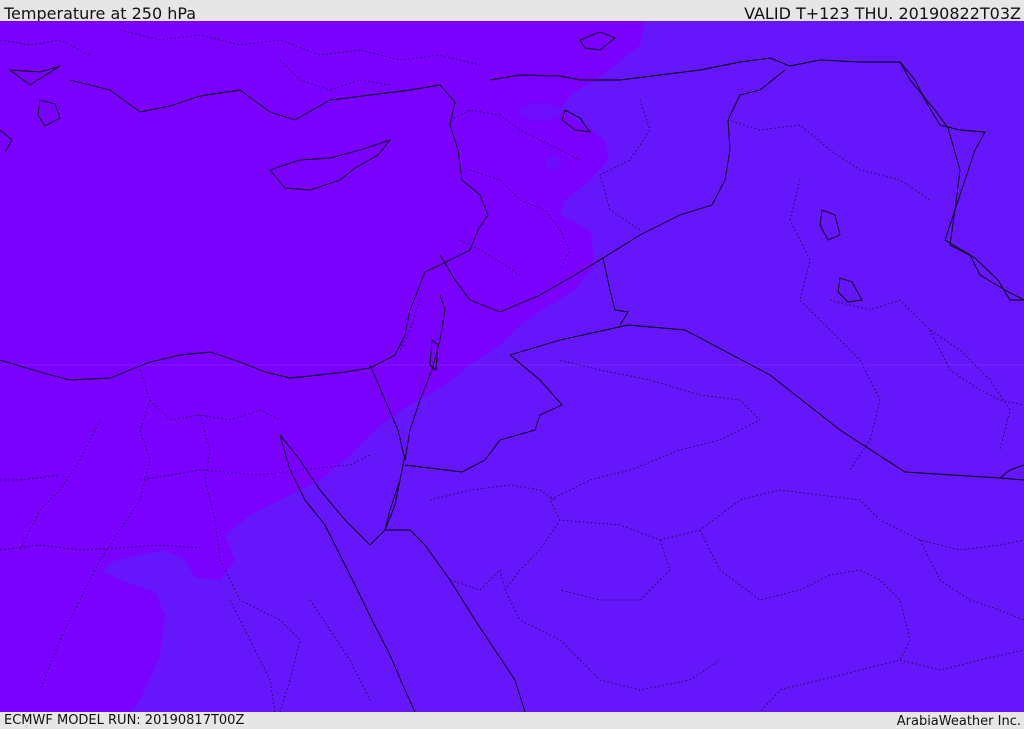 The image size is (1024, 729). I want to click on credit-label: ArabiaWeather Inc., so click(958, 721).